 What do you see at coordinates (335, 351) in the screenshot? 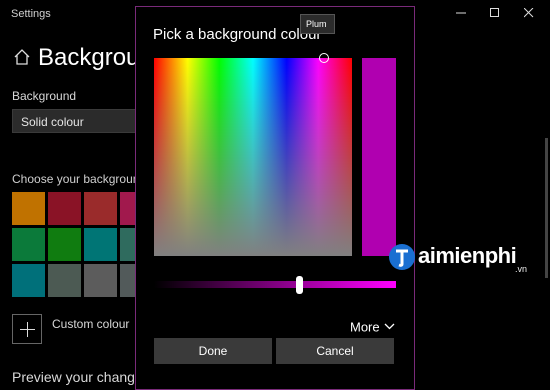
I see `cancel-button: Cancel` at bounding box center [335, 351].